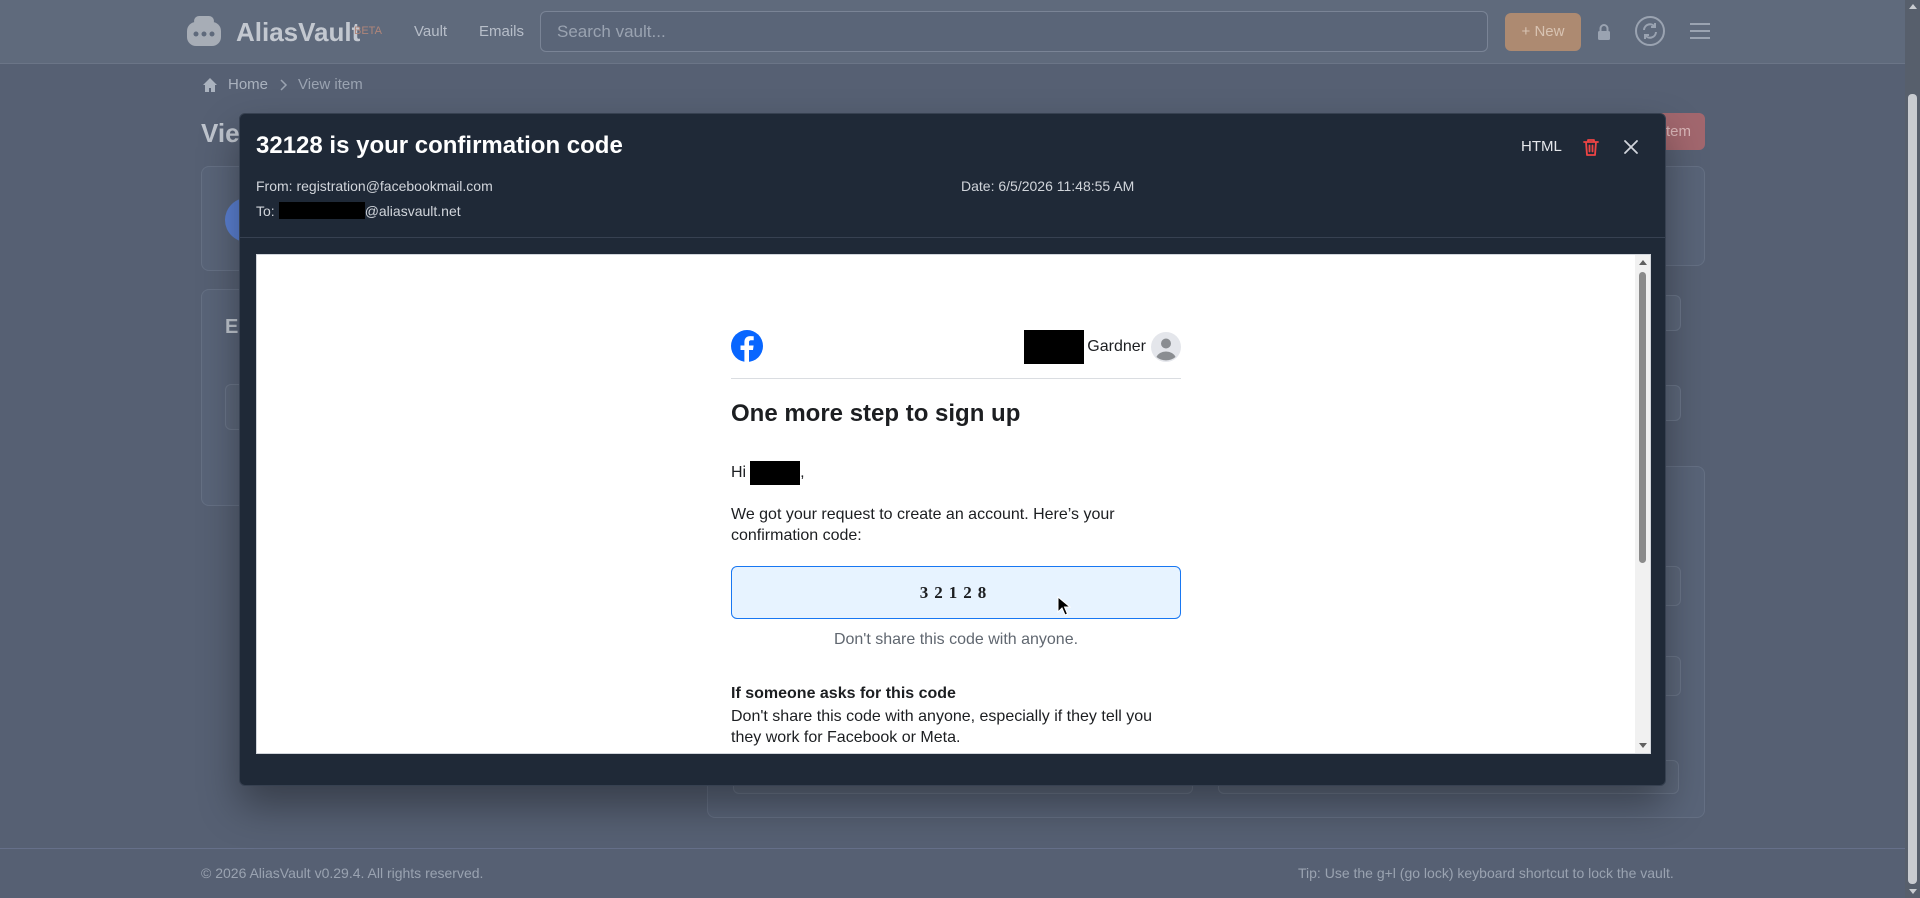  I want to click on chevron-right-icon, so click(284, 84).